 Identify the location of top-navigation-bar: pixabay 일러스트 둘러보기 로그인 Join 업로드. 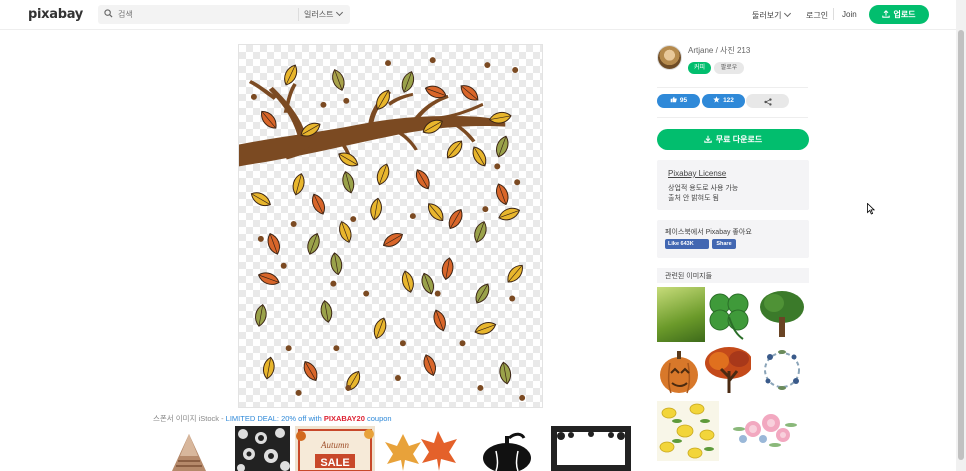
(483, 15).